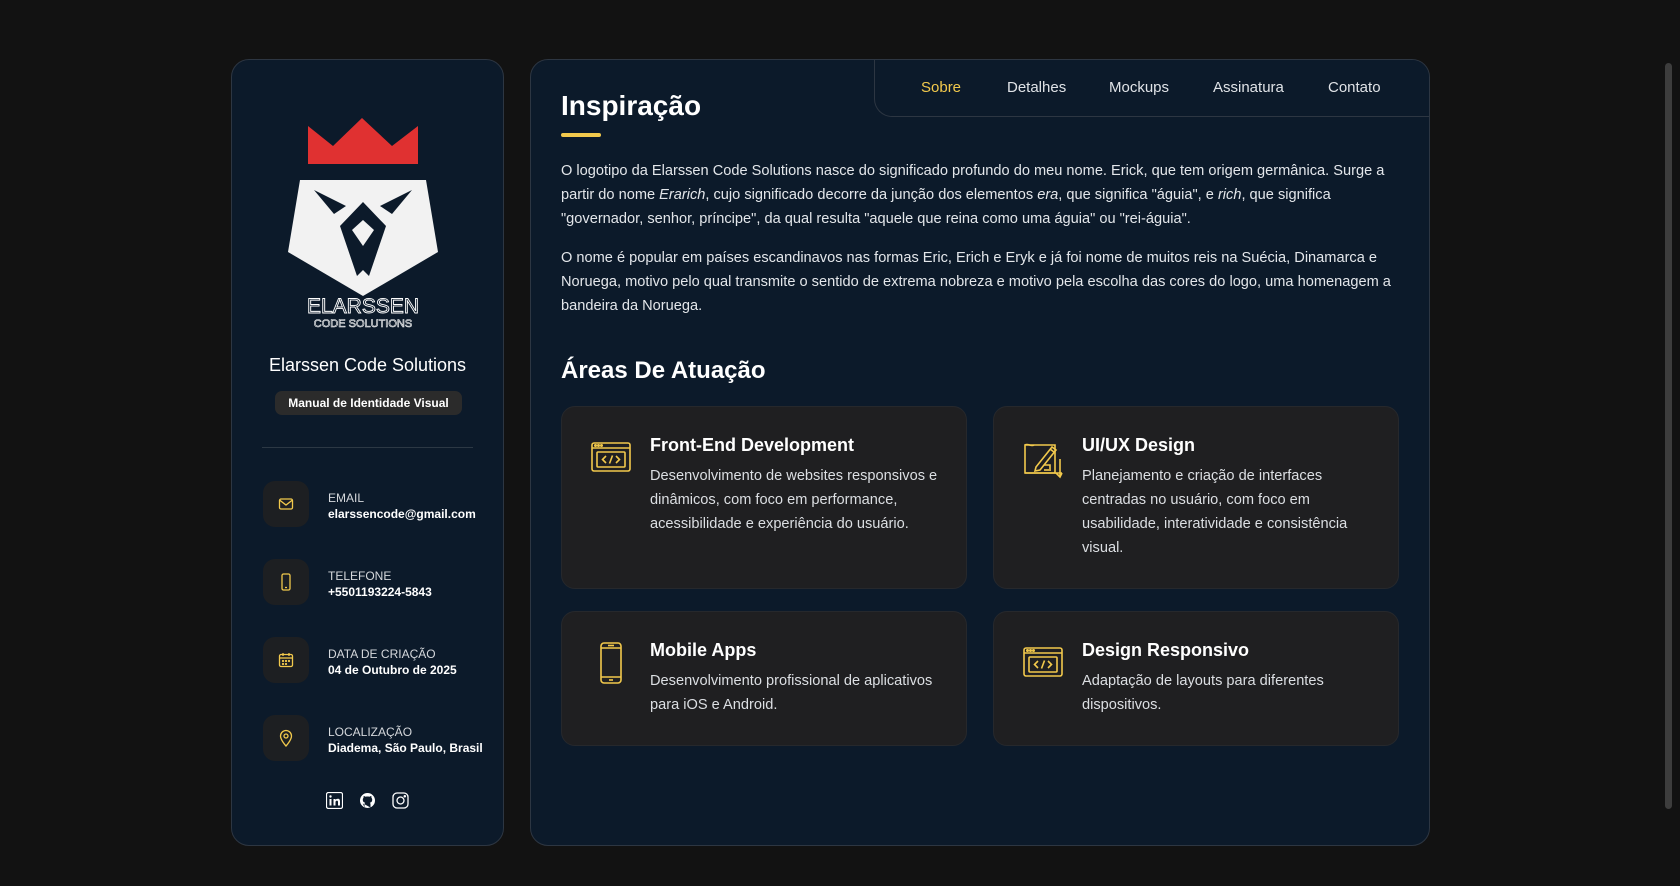 This screenshot has height=886, width=1680. What do you see at coordinates (402, 514) in the screenshot?
I see `info-value: elarssencode@gmail.com` at bounding box center [402, 514].